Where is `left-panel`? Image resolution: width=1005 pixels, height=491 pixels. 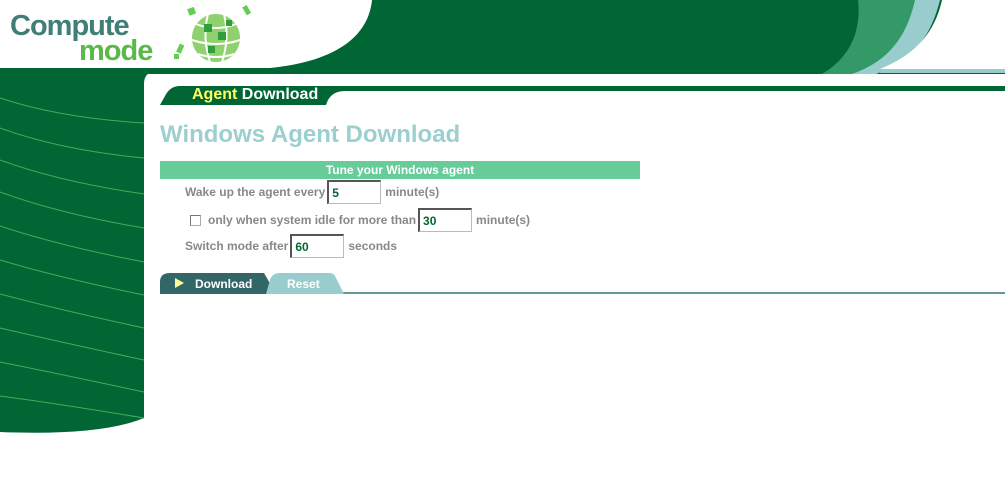
left-panel is located at coordinates (76, 252).